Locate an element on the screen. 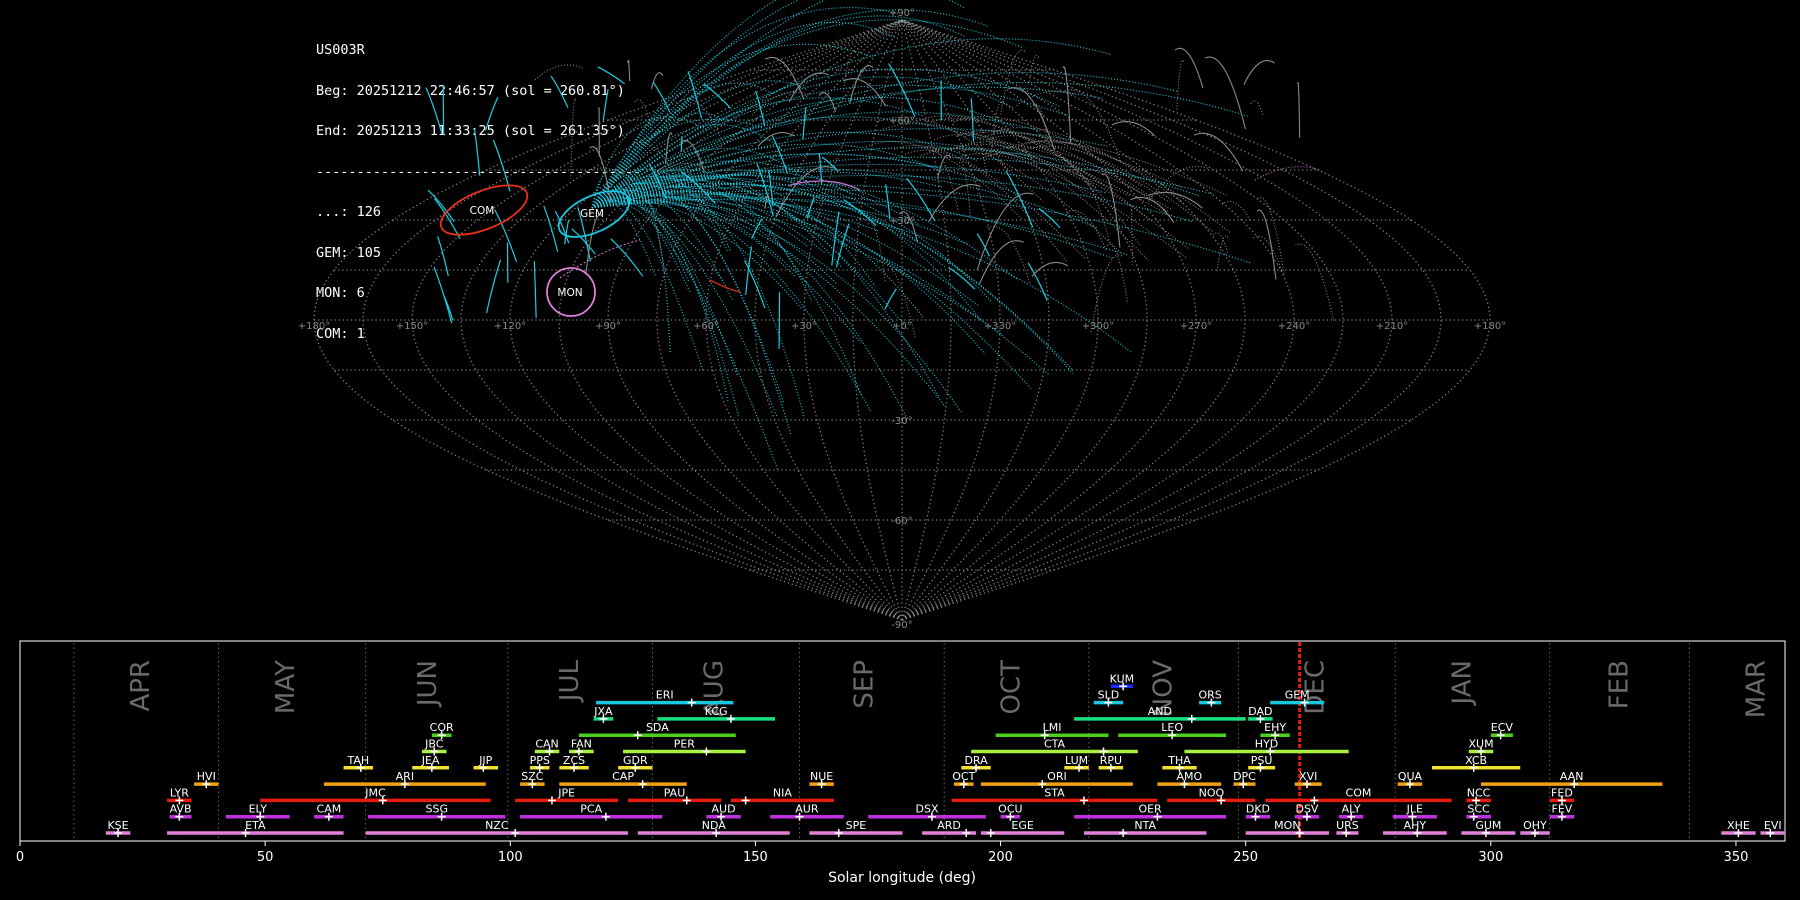 This screenshot has height=900, width=1800. x-tick-label: 350 is located at coordinates (1736, 857).